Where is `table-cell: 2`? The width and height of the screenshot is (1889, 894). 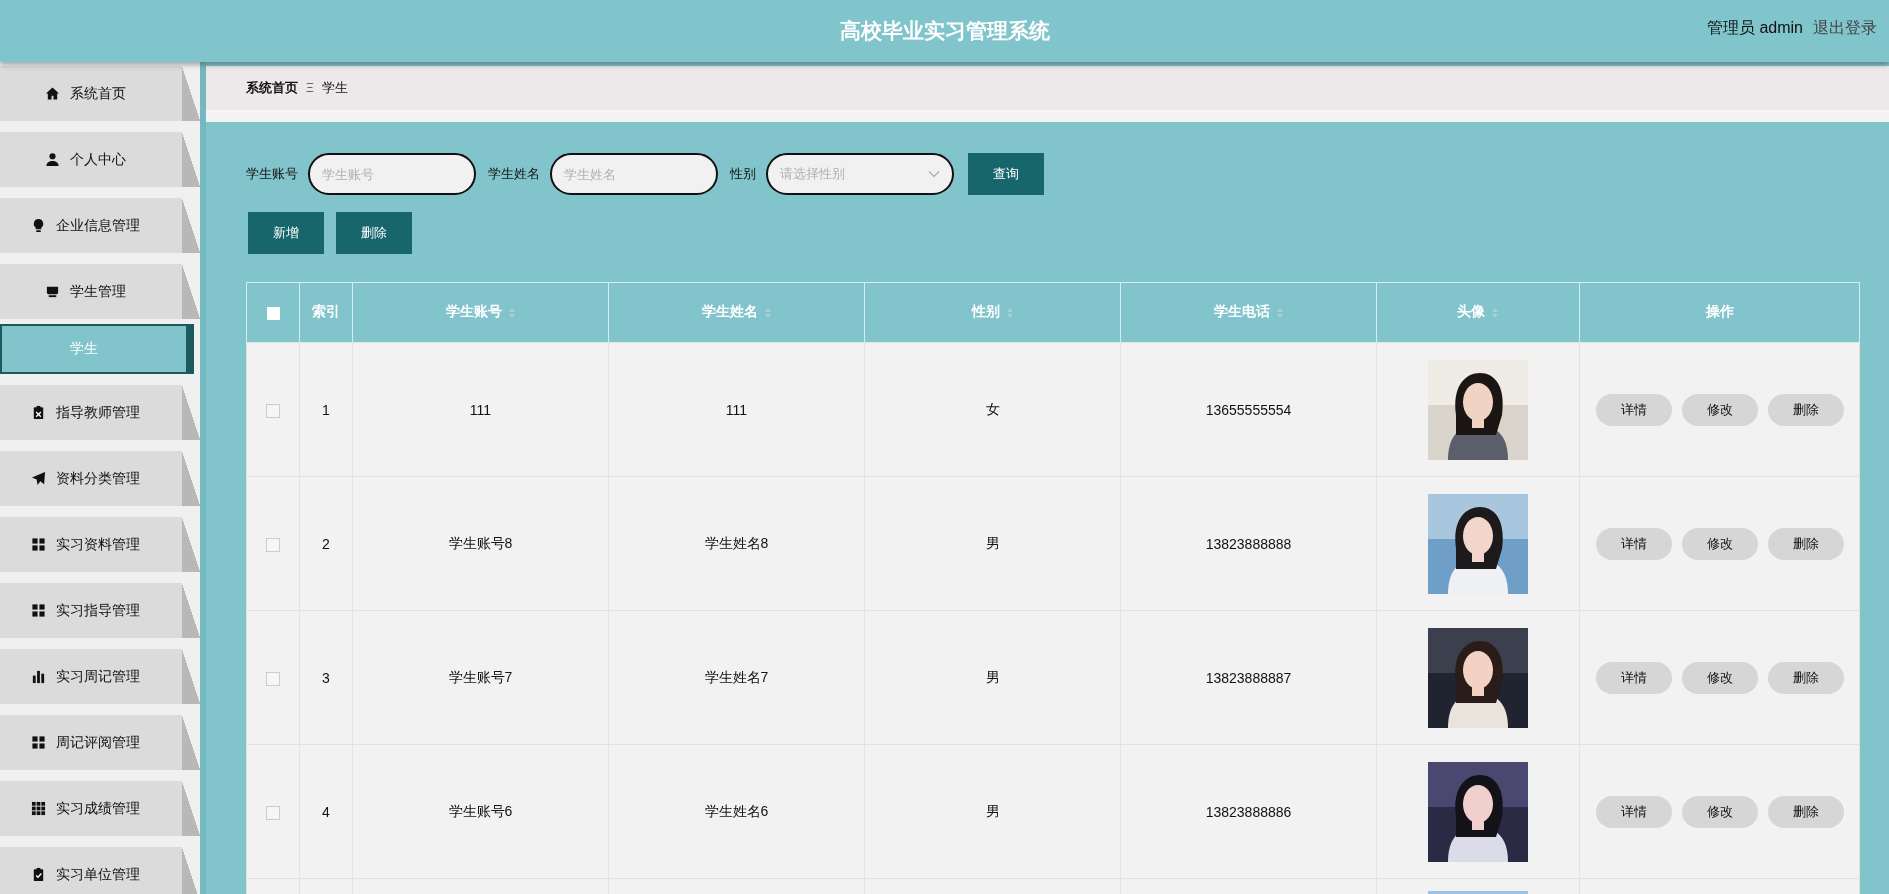 table-cell: 2 is located at coordinates (326, 543).